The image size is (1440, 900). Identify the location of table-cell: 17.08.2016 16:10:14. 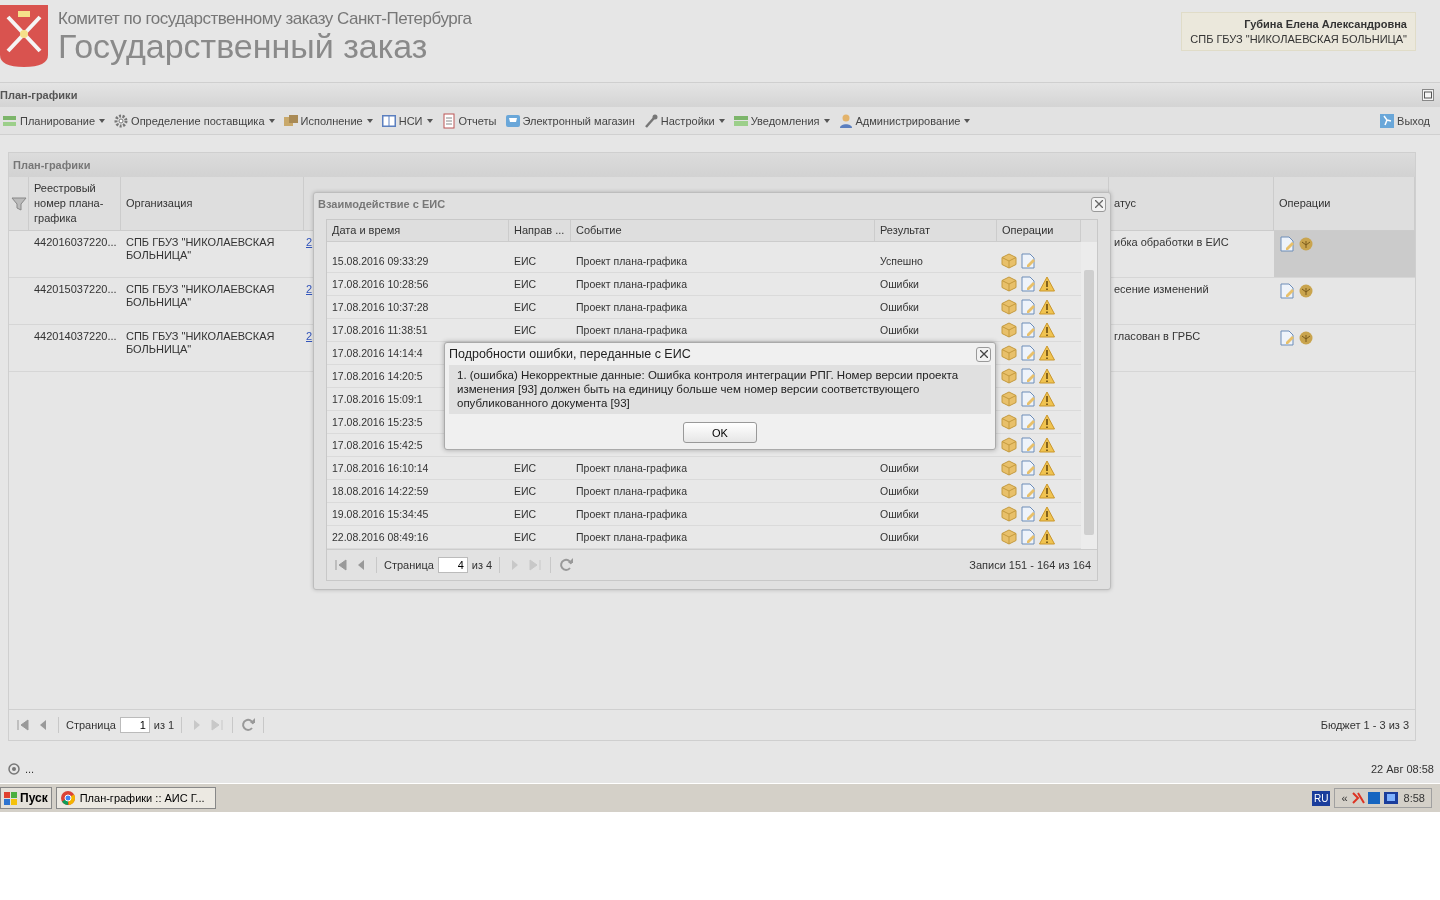
(380, 468).